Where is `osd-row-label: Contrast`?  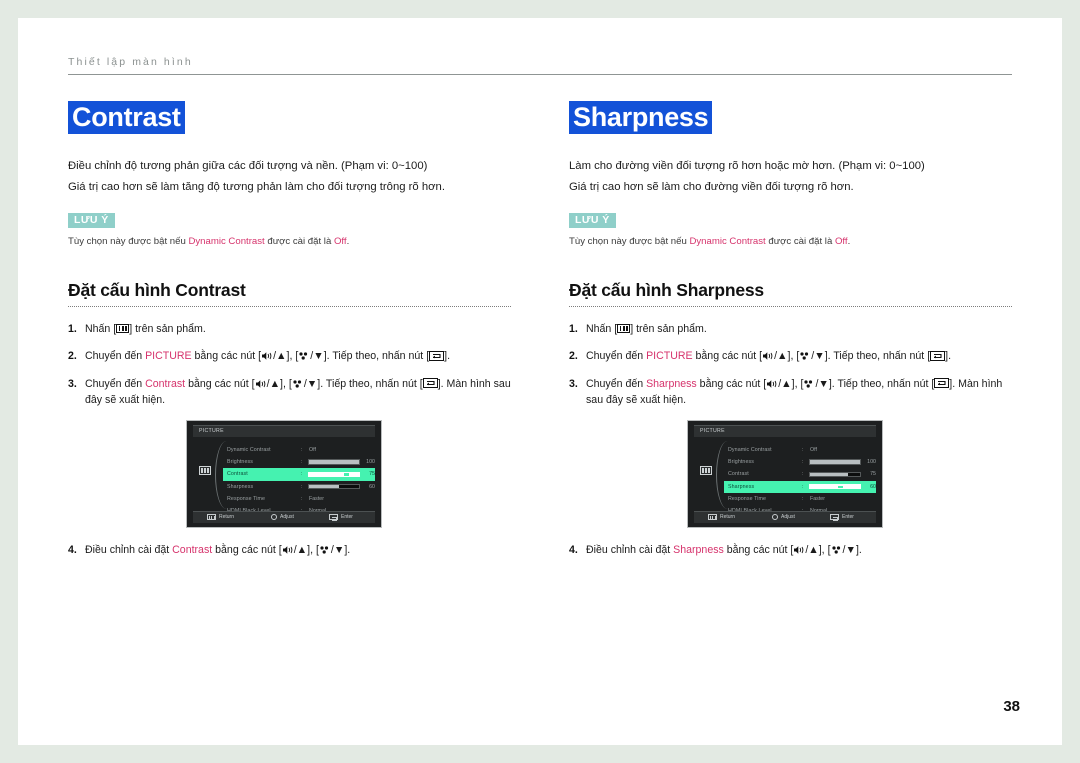
osd-row-label: Contrast is located at coordinates (237, 474).